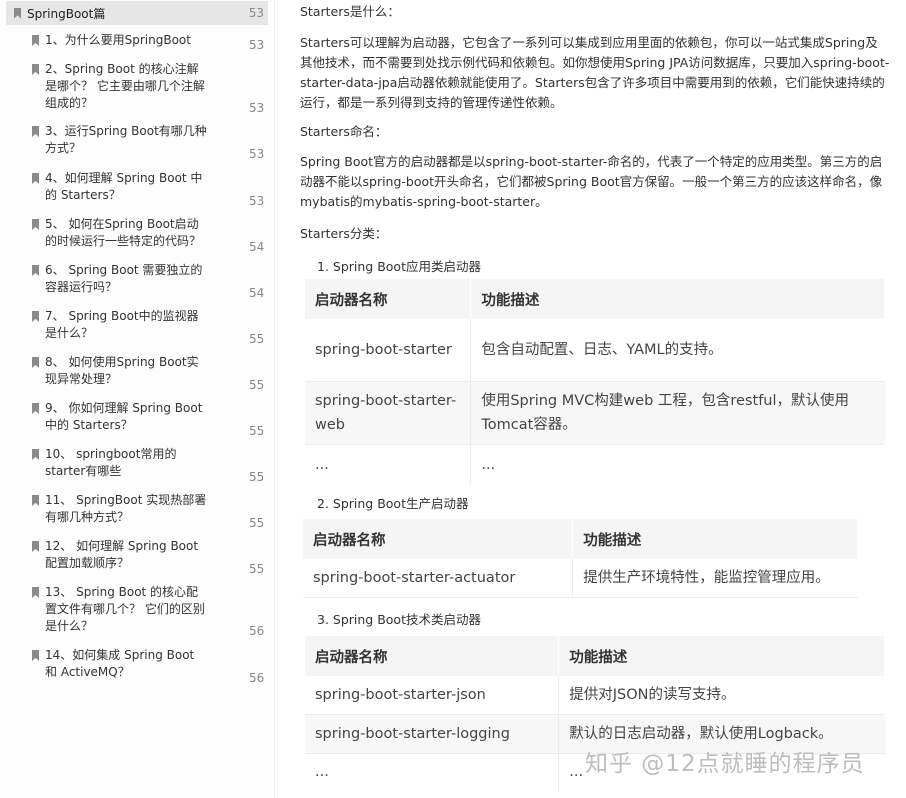  What do you see at coordinates (122, 324) in the screenshot?
I see `toc-item-label: 7、 Spring Boot中的监视器是什么？` at bounding box center [122, 324].